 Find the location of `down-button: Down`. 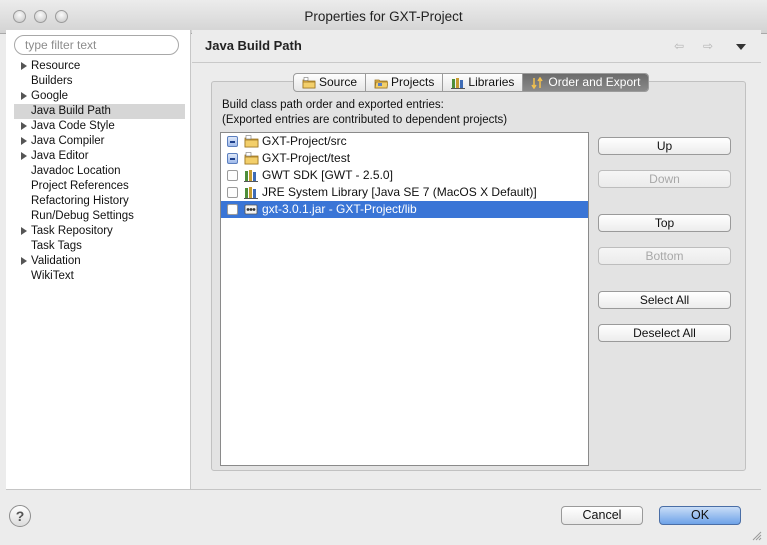

down-button: Down is located at coordinates (664, 179).